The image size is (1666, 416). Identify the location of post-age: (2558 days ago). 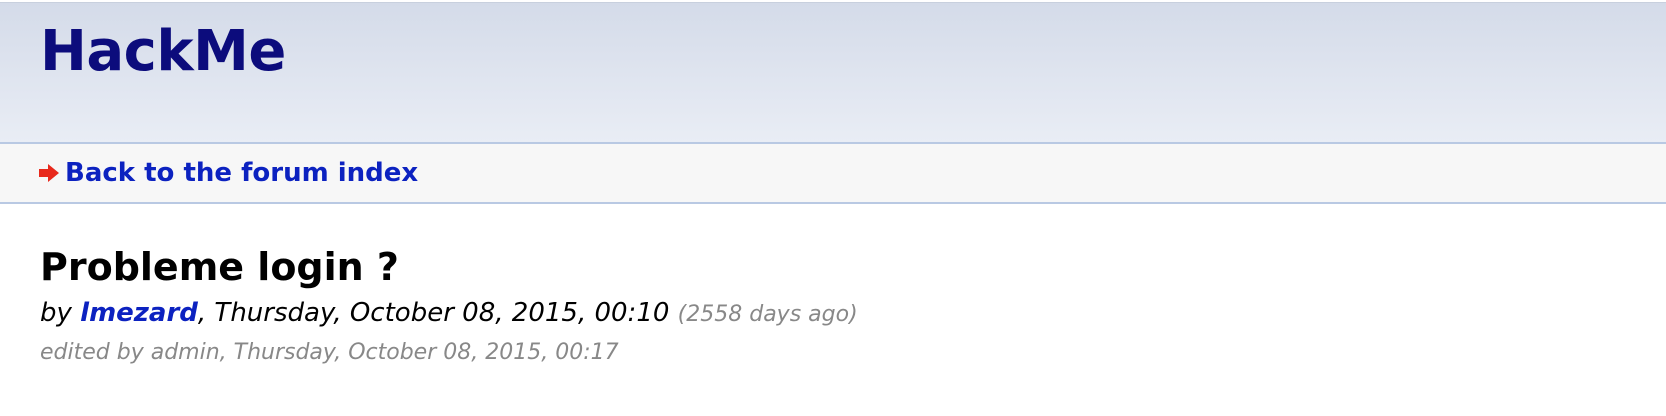
(767, 314).